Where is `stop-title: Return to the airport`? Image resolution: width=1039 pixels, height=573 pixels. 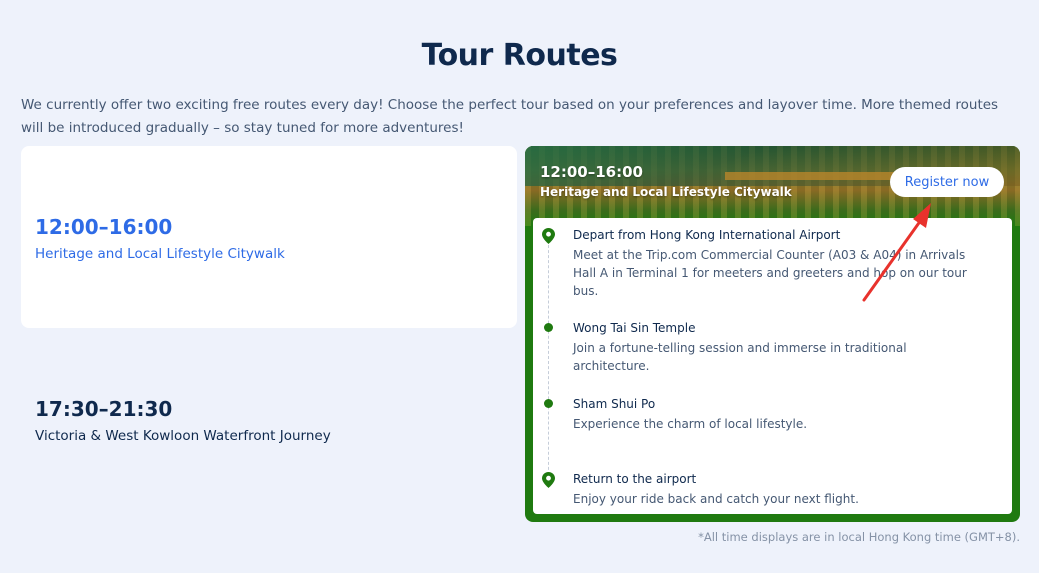
stop-title: Return to the airport is located at coordinates (635, 479).